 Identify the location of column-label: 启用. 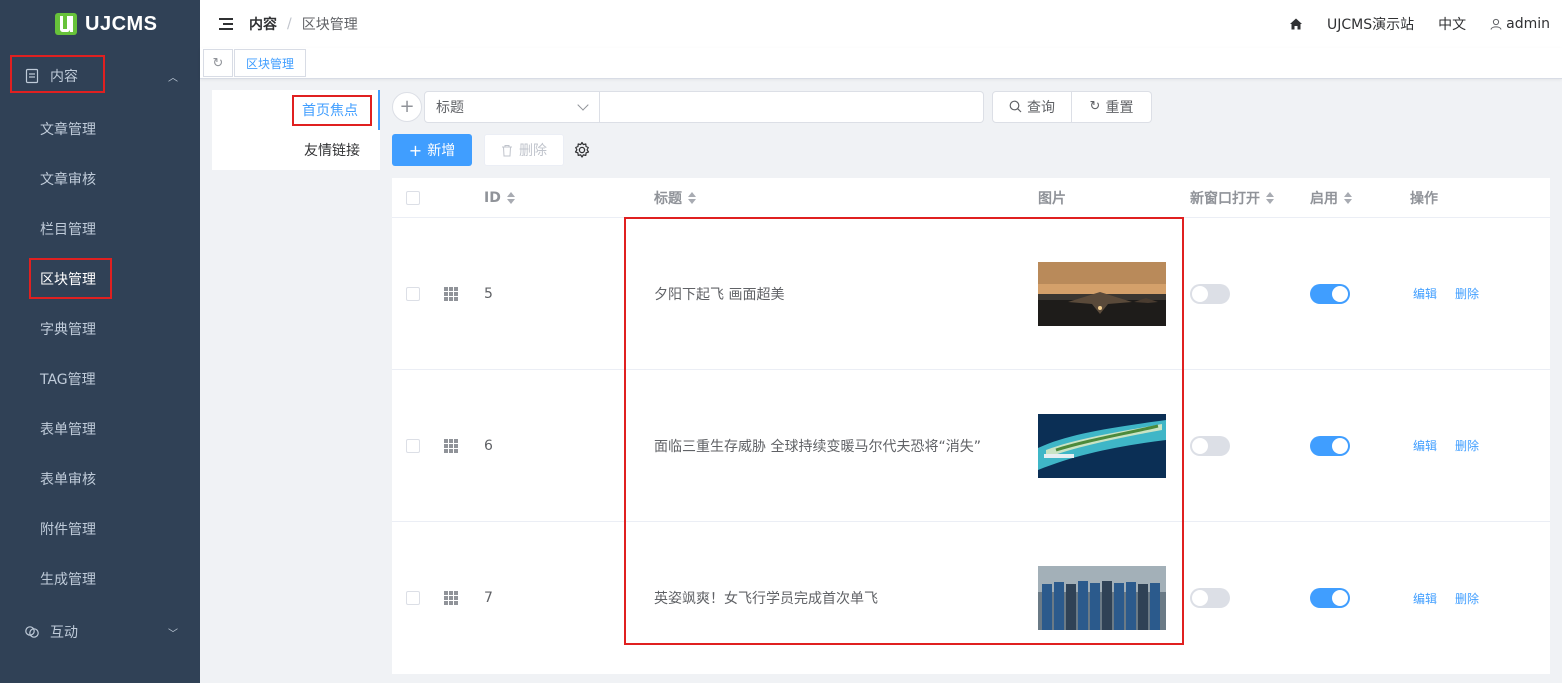
(1324, 199).